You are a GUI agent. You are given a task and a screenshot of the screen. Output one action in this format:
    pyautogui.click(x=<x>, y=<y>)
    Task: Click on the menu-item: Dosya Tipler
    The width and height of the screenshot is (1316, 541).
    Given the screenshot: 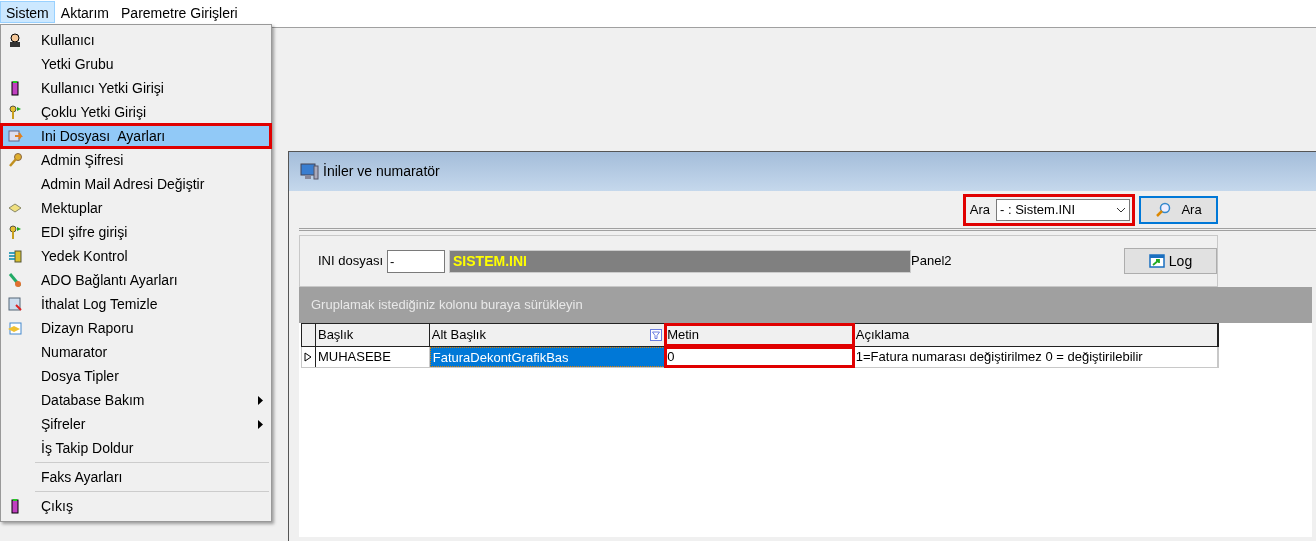 What is the action you would take?
    pyautogui.click(x=136, y=376)
    